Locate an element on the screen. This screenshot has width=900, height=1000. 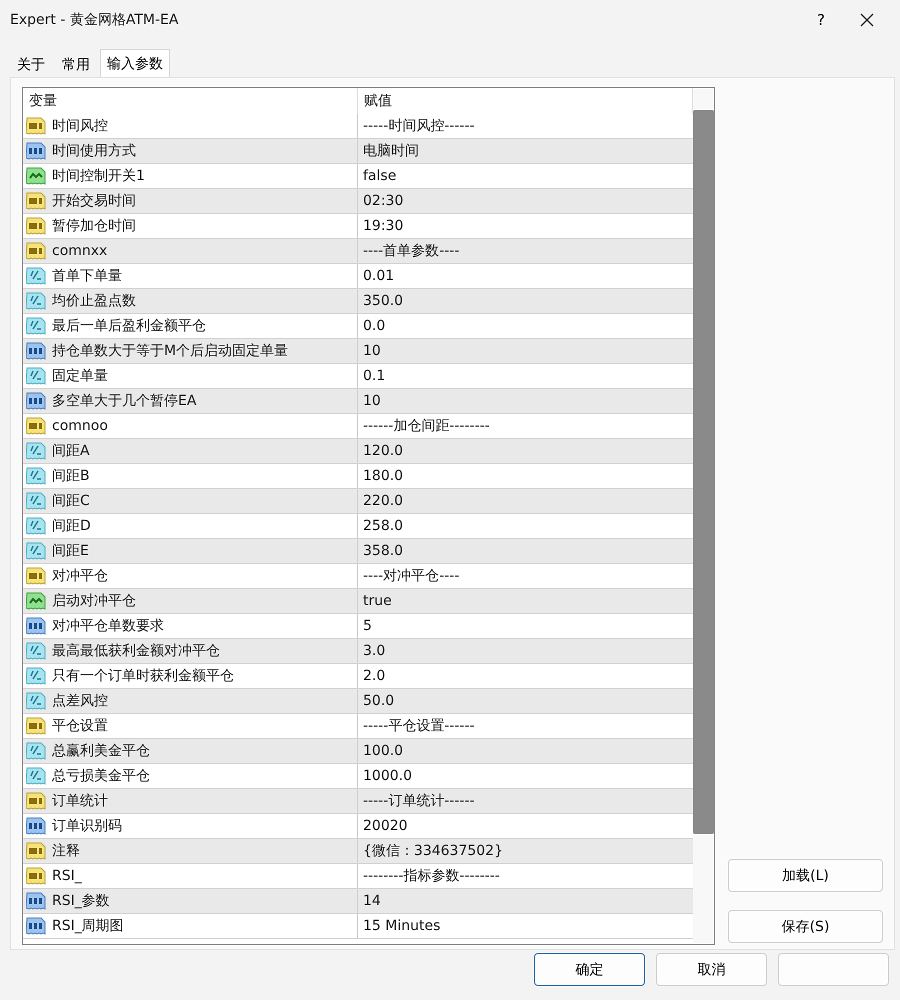
variable-value: -----订单统计------ is located at coordinates (525, 801).